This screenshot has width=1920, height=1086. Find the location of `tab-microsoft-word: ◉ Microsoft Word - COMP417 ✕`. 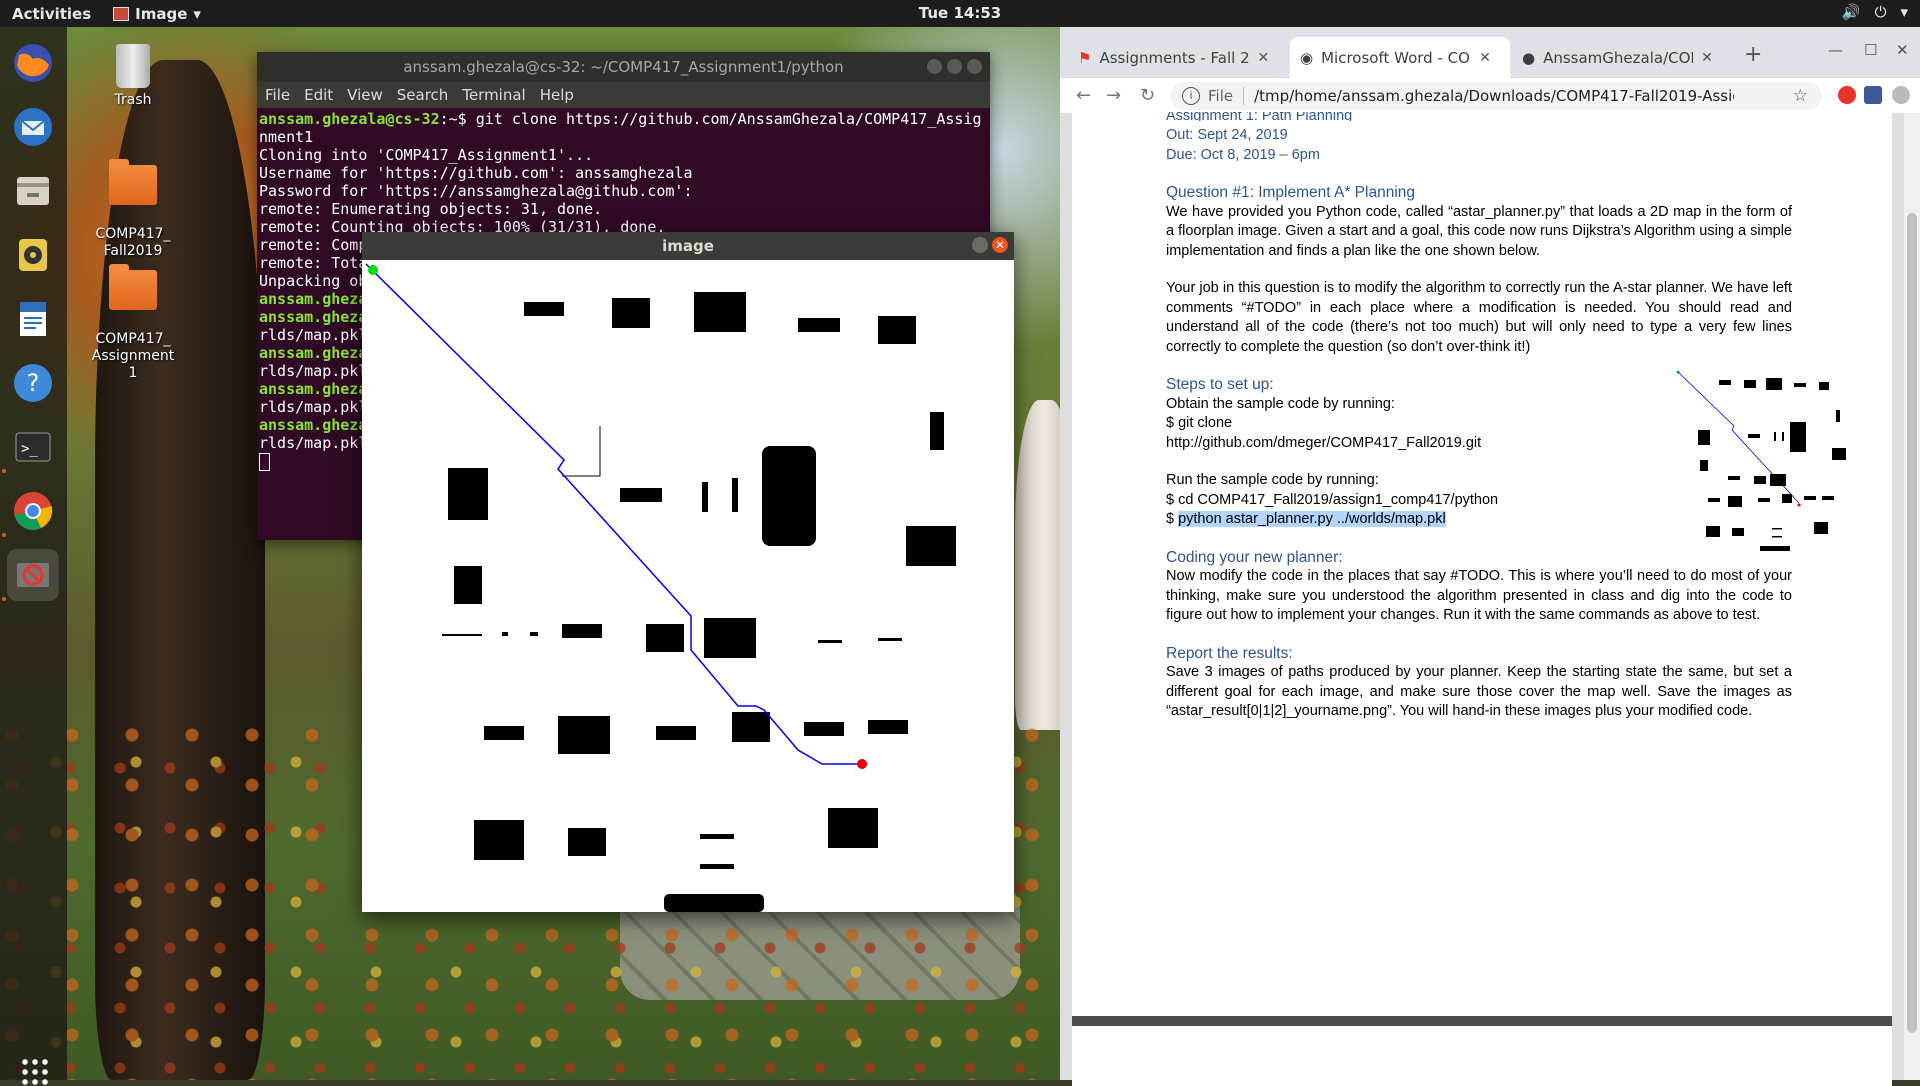

tab-microsoft-word: ◉ Microsoft Word - COMP417 ✕ is located at coordinates (1400, 57).